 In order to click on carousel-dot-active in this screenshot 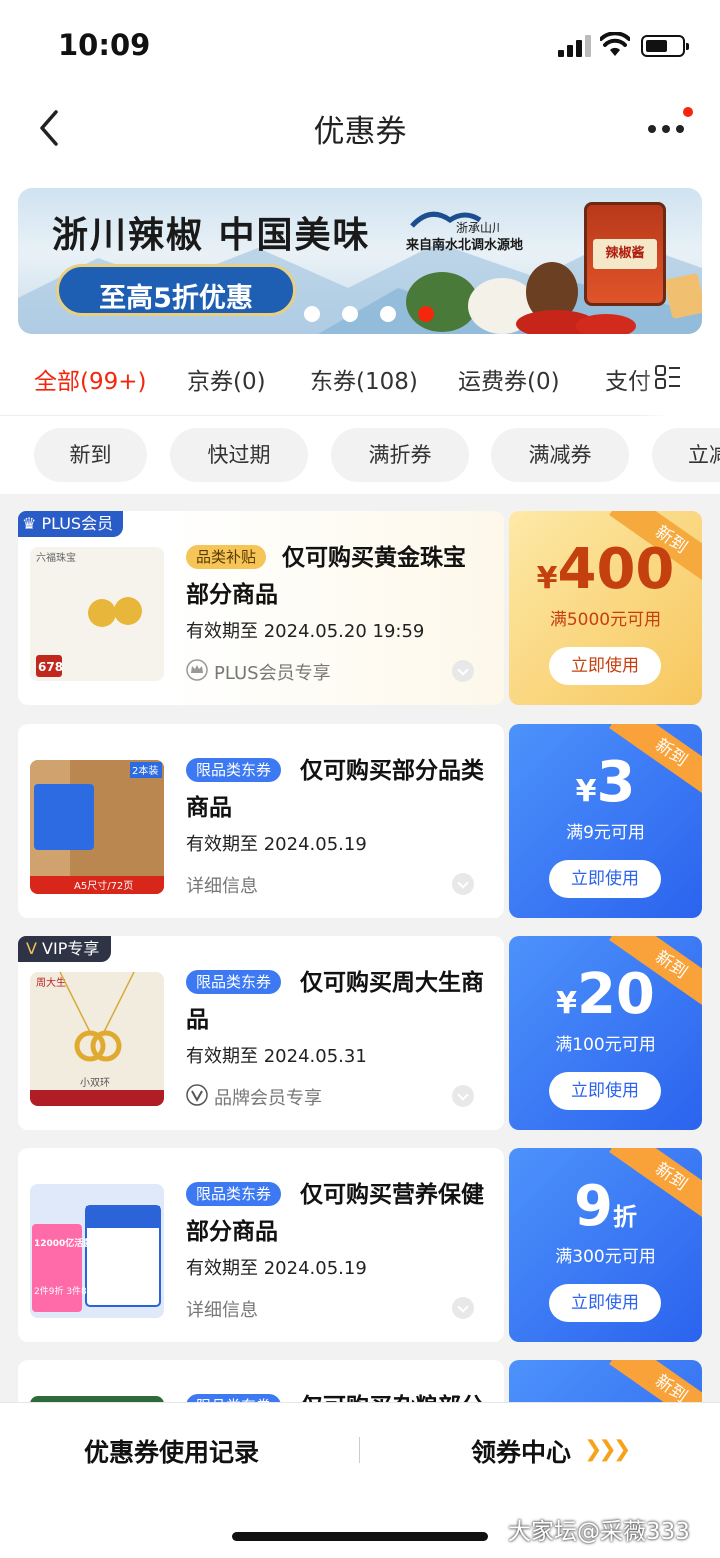, I will do `click(426, 314)`.